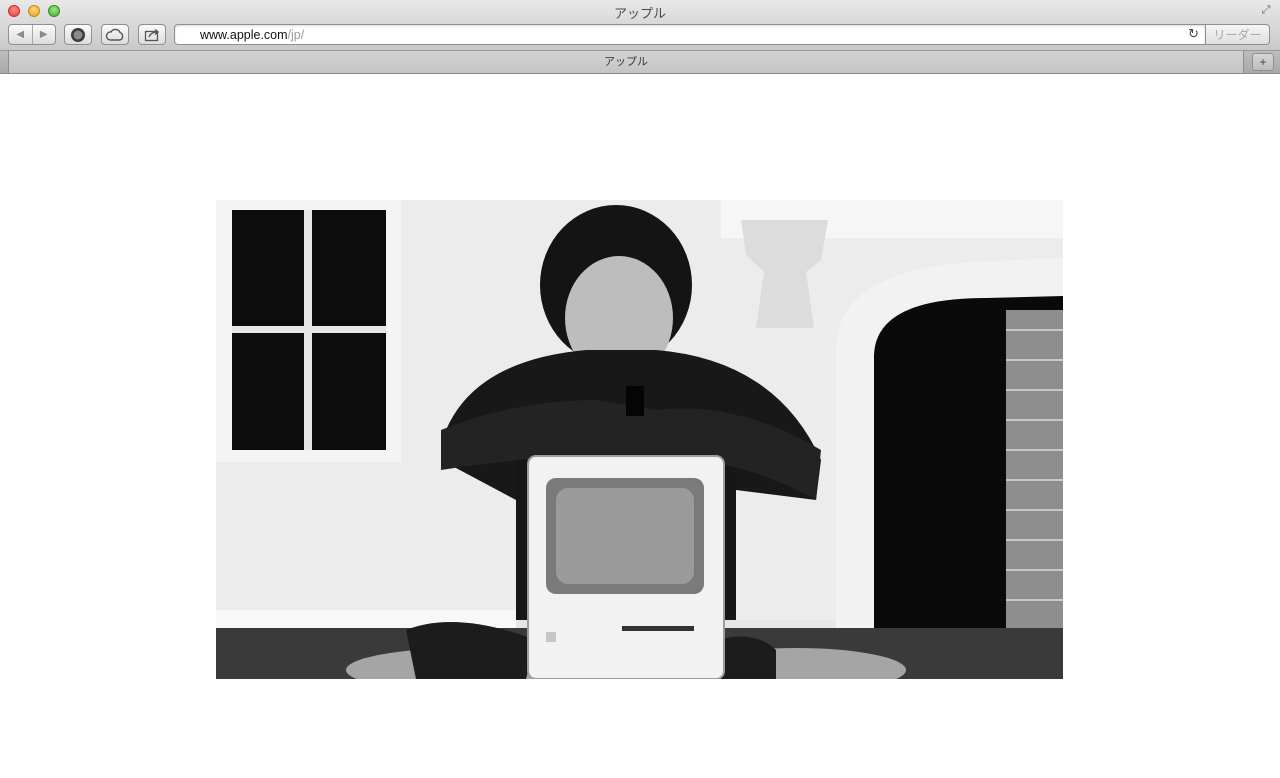  I want to click on forward-arrow-icon: ▶, so click(43, 34).